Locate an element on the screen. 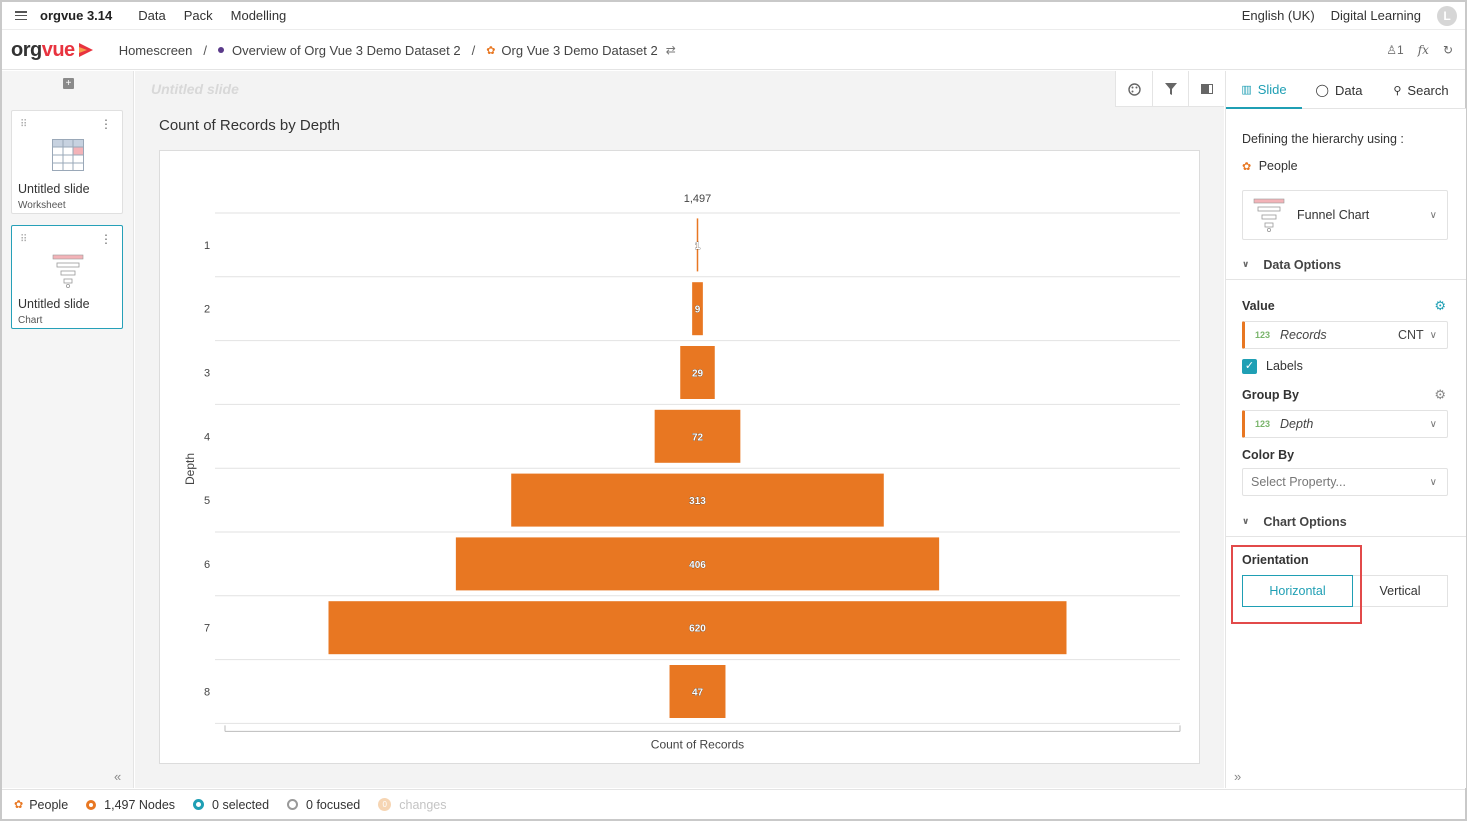  chart-options-section: ∨ Chart Options is located at coordinates (1346, 522).